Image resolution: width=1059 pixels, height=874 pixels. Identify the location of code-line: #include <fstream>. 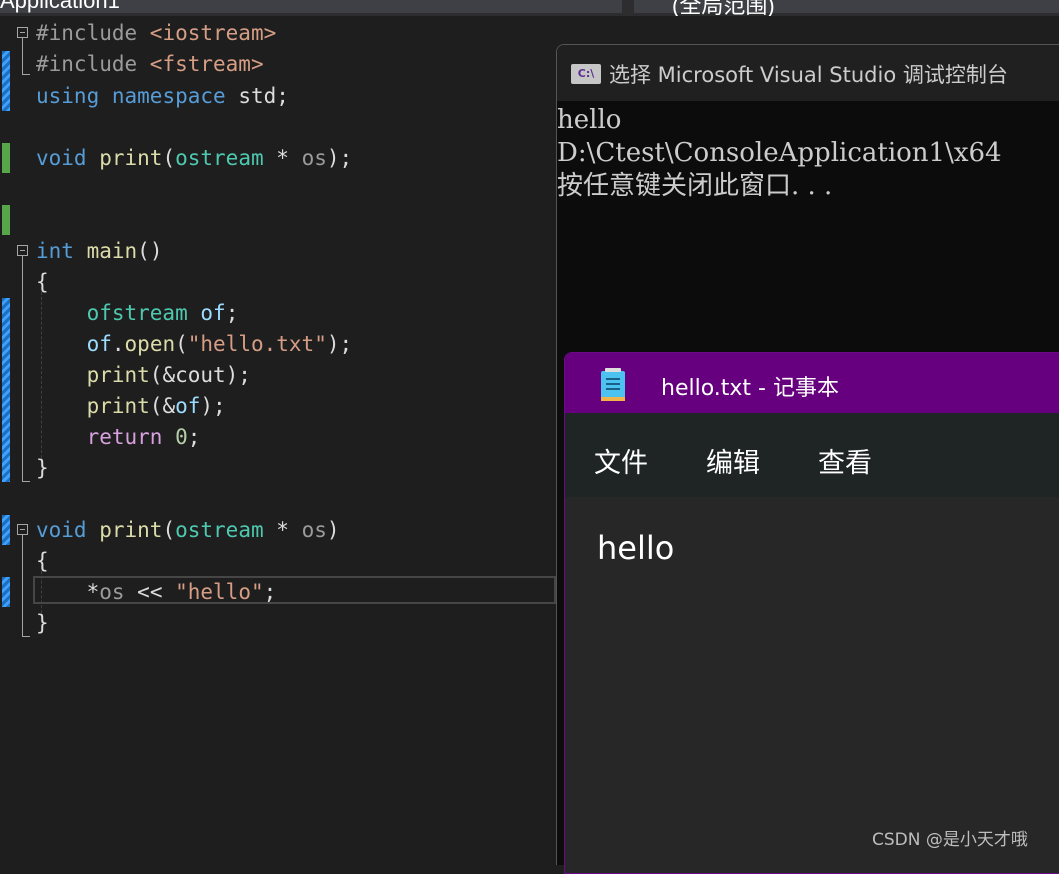
(150, 64).